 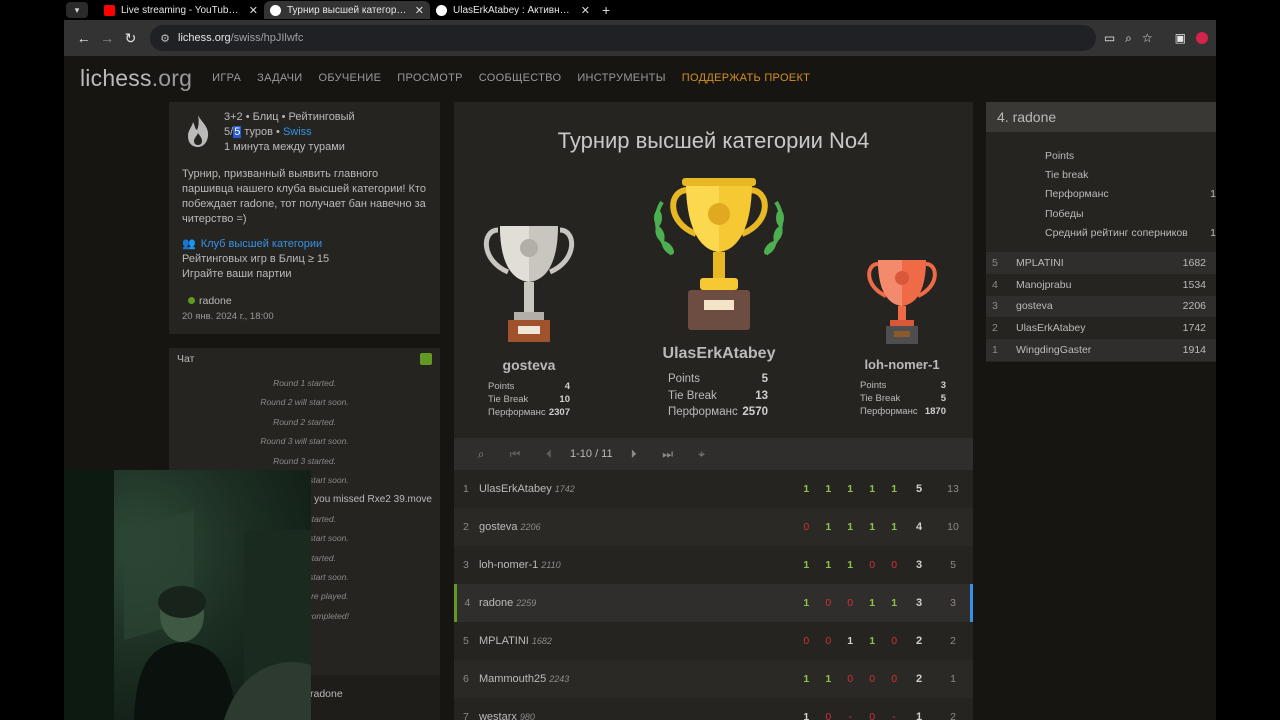 I want to click on game-row: 1 WingdingGaster 1914, so click(x=1101, y=350).